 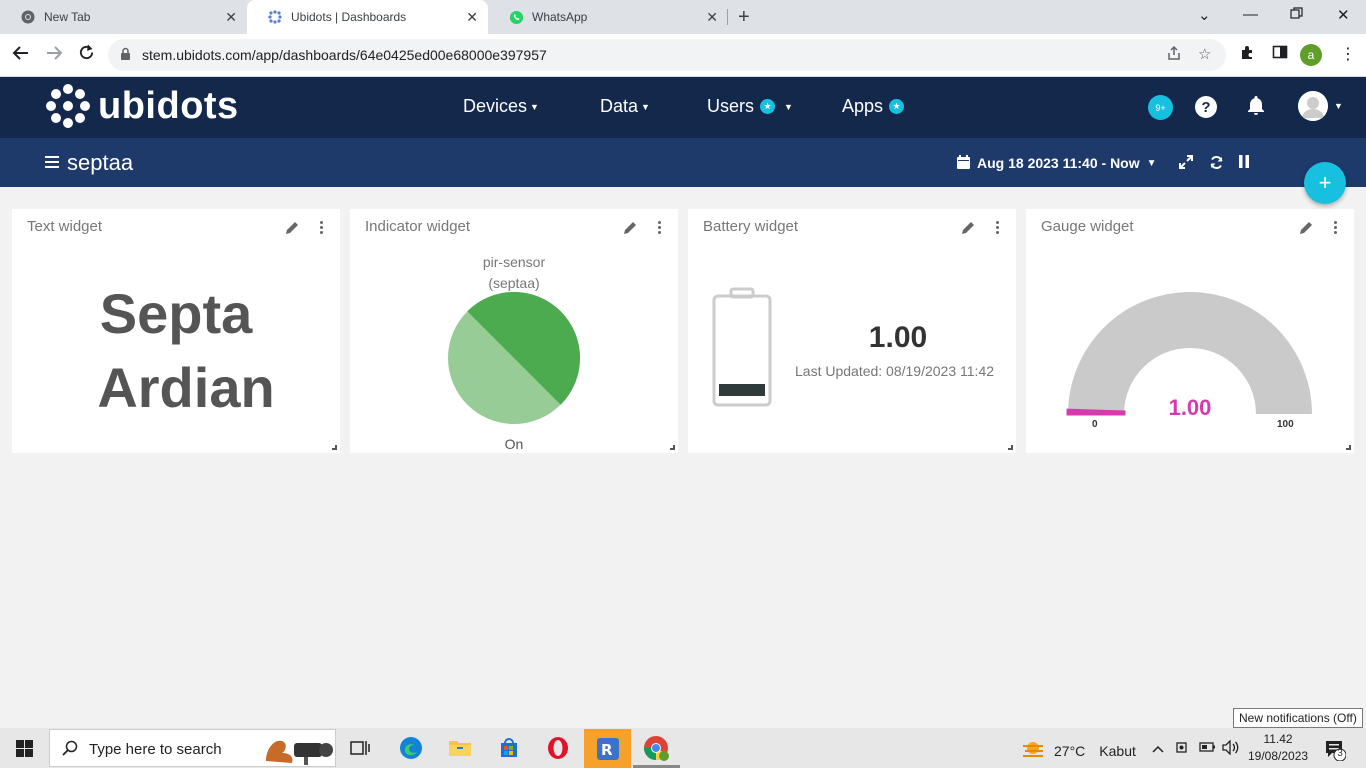 I want to click on user-avatar, so click(x=1313, y=106).